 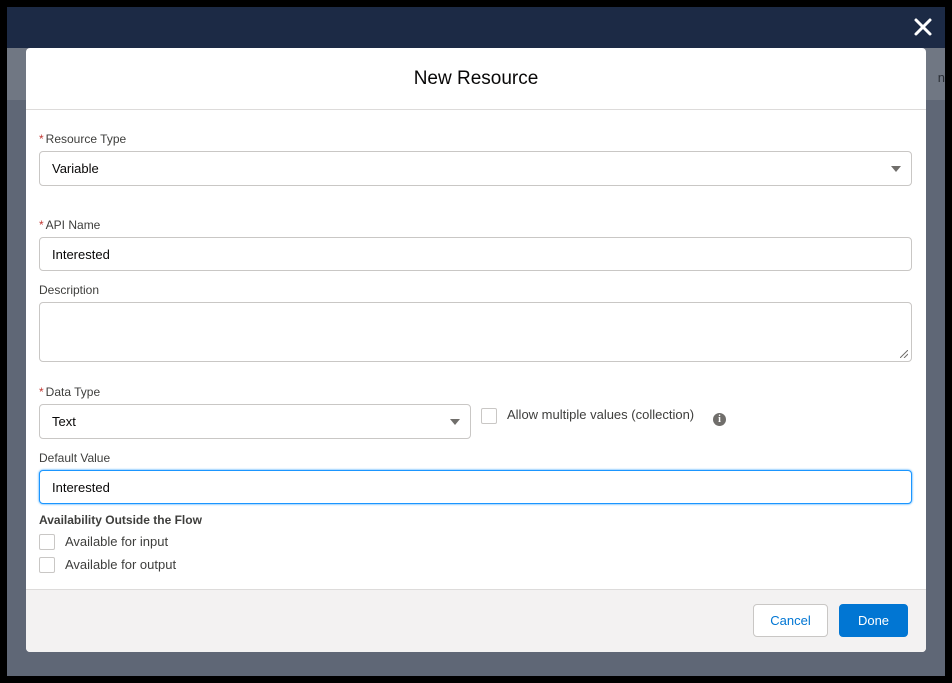 I want to click on top-bar, so click(x=476, y=27).